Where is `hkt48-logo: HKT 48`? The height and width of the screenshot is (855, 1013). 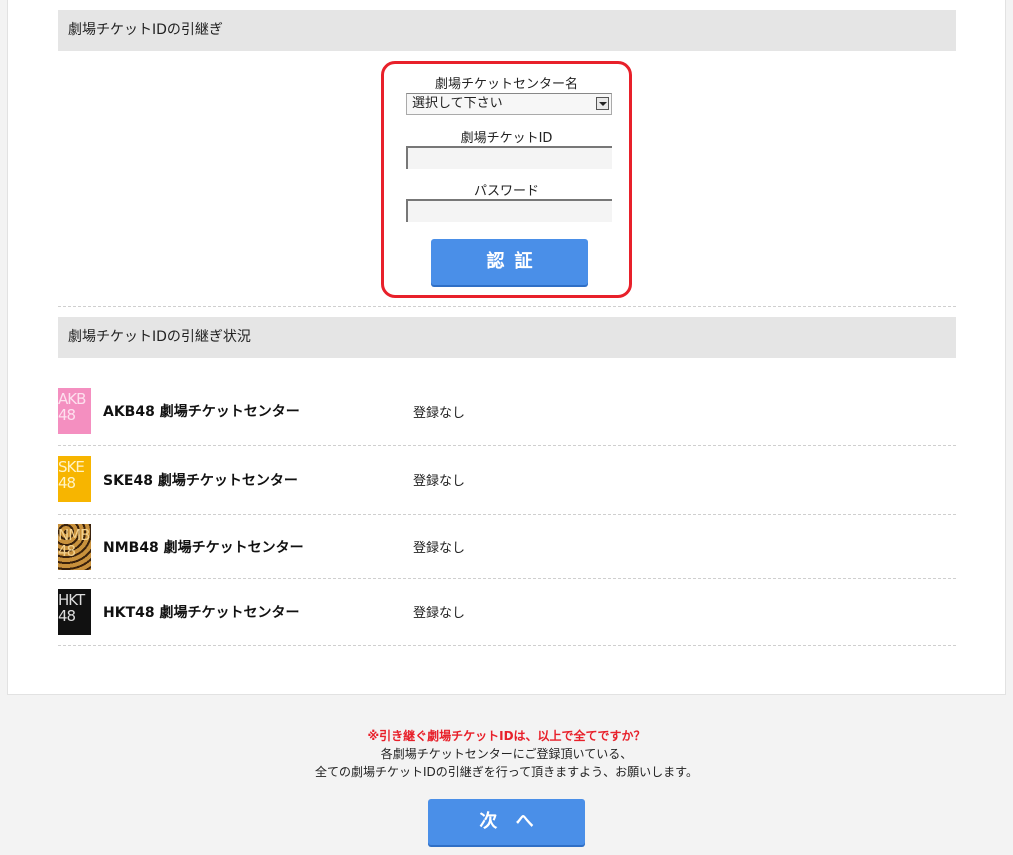
hkt48-logo: HKT 48 is located at coordinates (74, 612).